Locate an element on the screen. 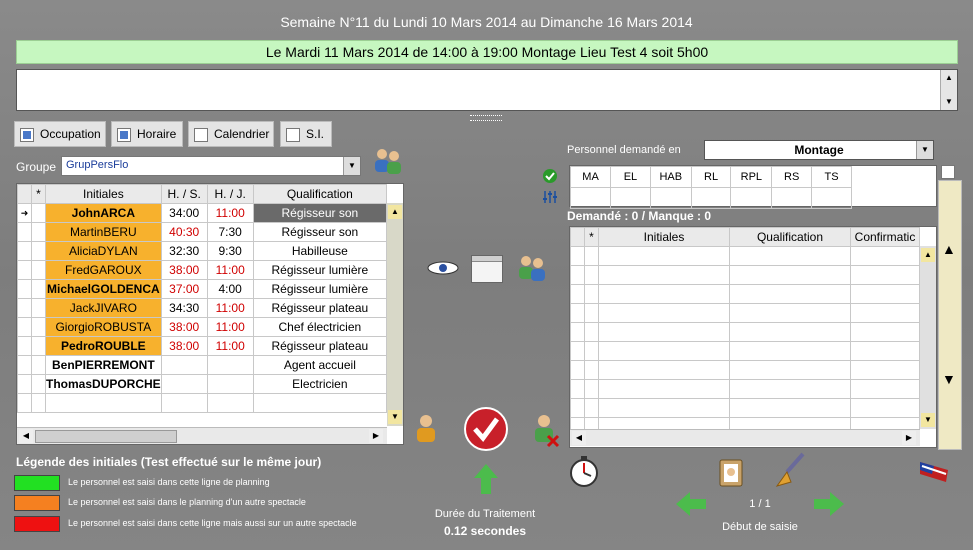 Image resolution: width=973 pixels, height=550 pixels. demande-summary: Demandé : 0 / Manque : 0 is located at coordinates (639, 216).